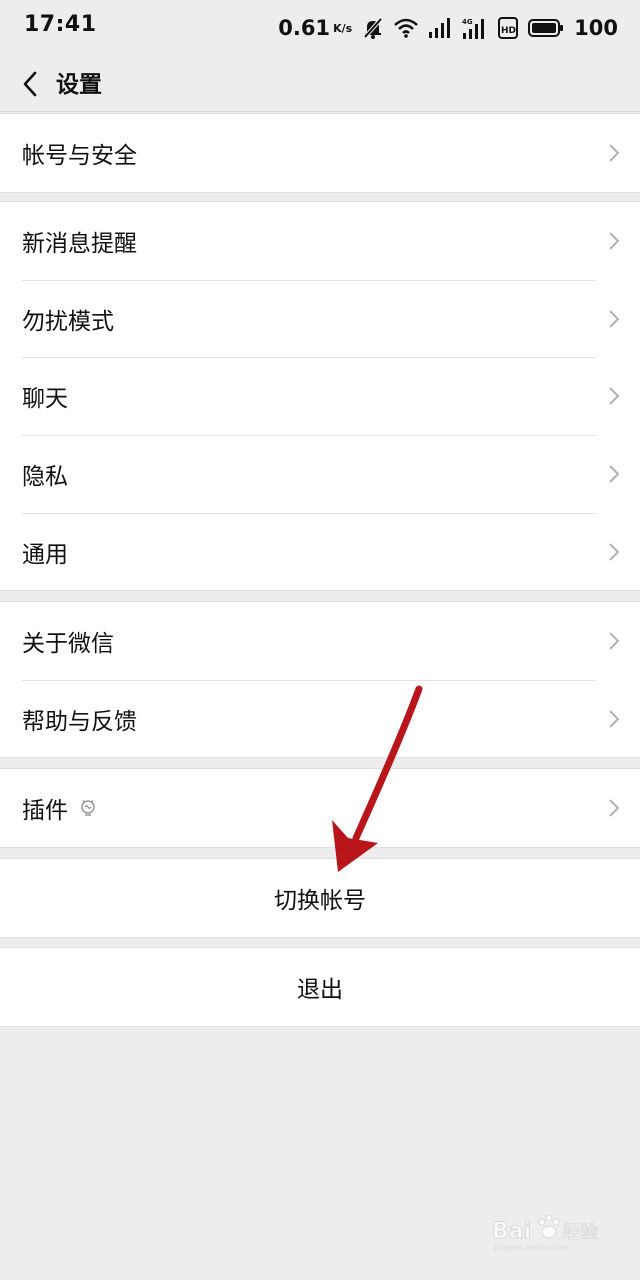  I want to click on status-bar: 17:41 0.61 K/s 4G HD 100, so click(320, 28).